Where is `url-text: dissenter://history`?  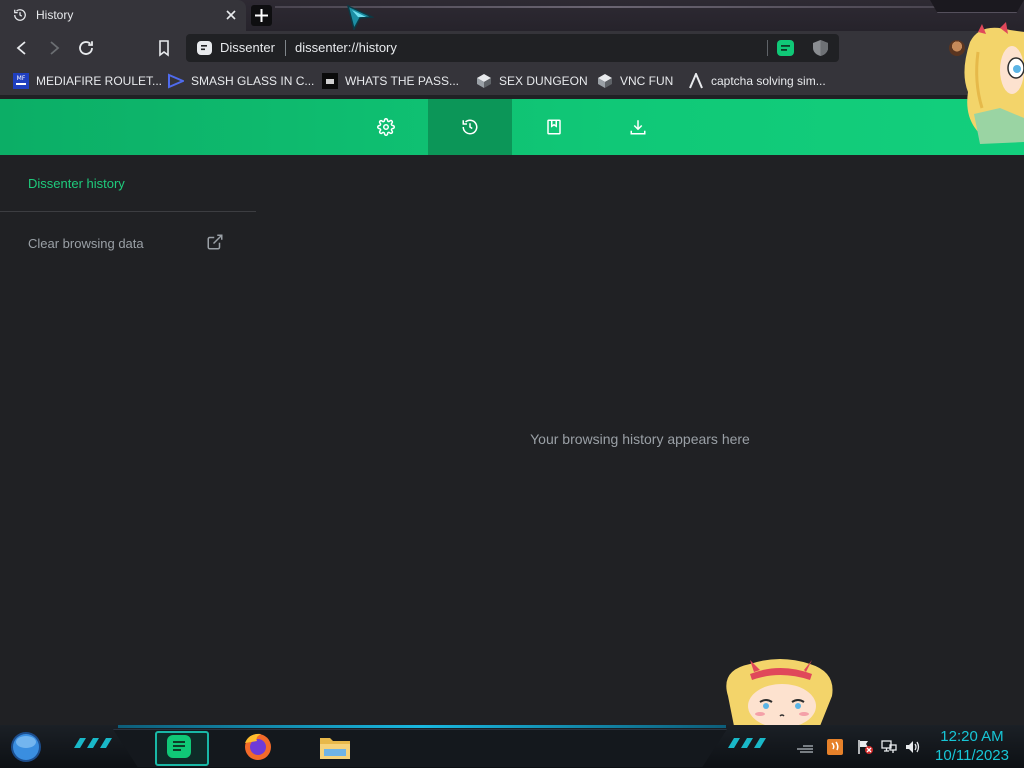
url-text: dissenter://history is located at coordinates (346, 47).